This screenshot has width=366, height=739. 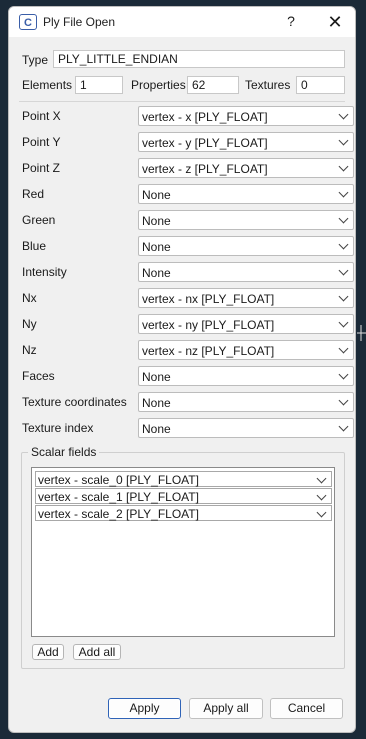 I want to click on apply-all-button: Apply all, so click(x=226, y=708).